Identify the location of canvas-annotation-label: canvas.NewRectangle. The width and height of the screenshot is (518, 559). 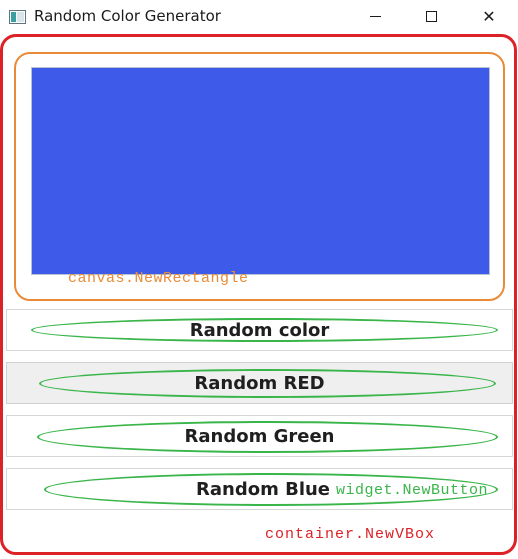
(158, 278).